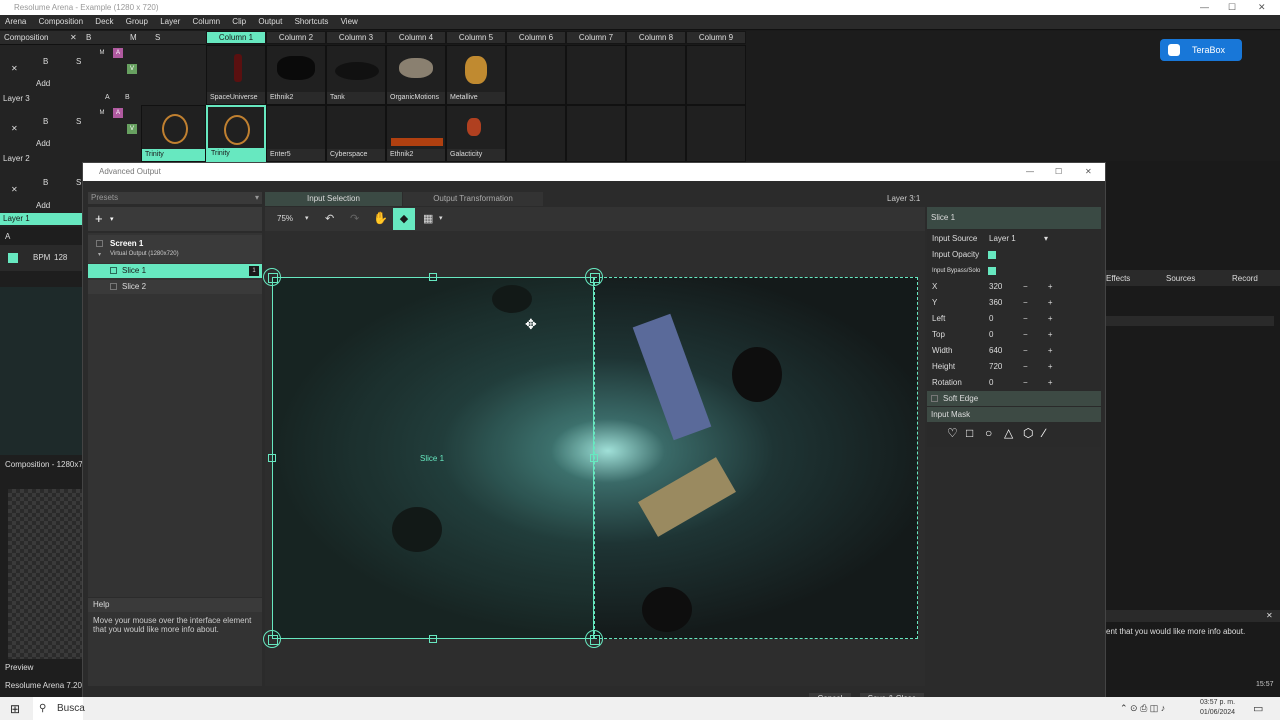 The height and width of the screenshot is (720, 1280). I want to click on dialog-maximize-icon: ☐, so click(1058, 172).